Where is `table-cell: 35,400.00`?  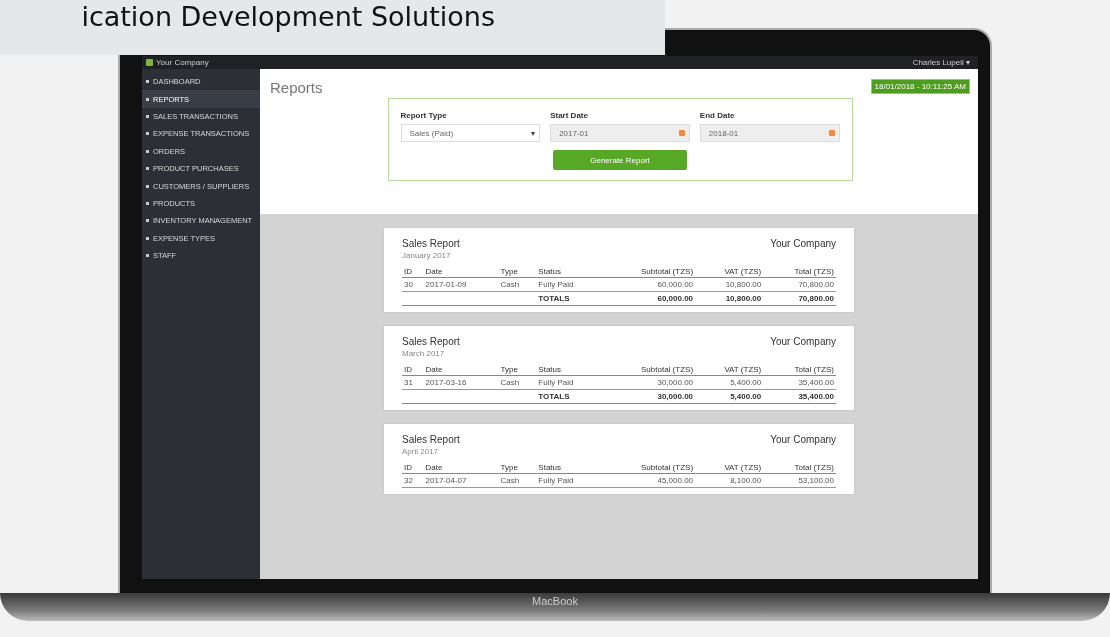 table-cell: 35,400.00 is located at coordinates (799, 382).